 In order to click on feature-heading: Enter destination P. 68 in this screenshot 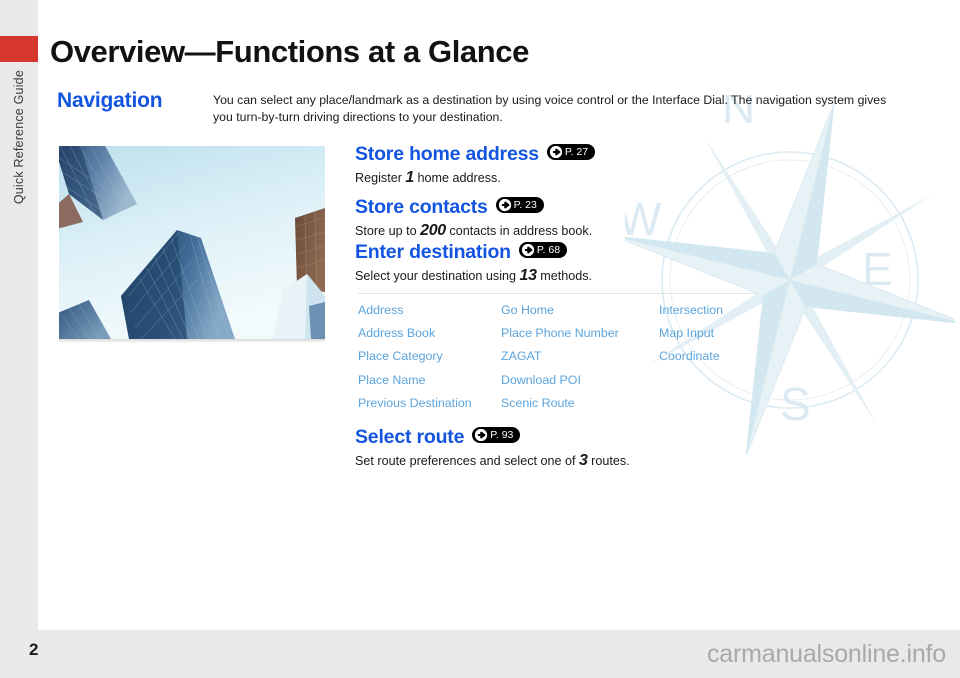, I will do `click(473, 252)`.